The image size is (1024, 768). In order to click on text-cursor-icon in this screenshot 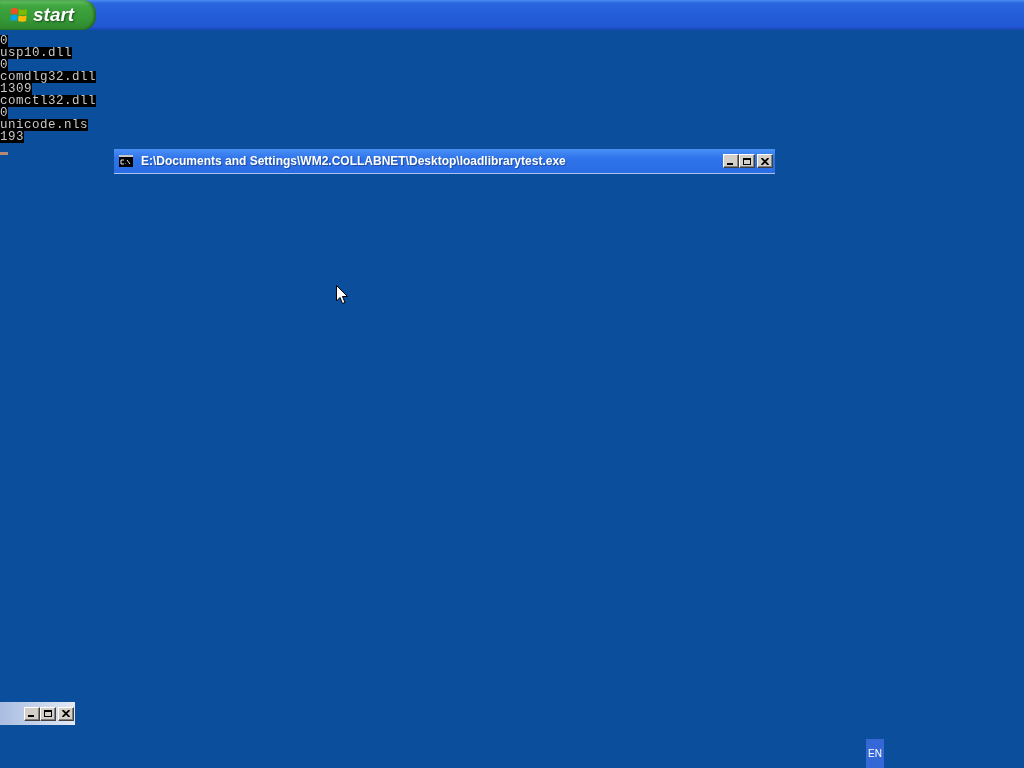, I will do `click(4, 153)`.